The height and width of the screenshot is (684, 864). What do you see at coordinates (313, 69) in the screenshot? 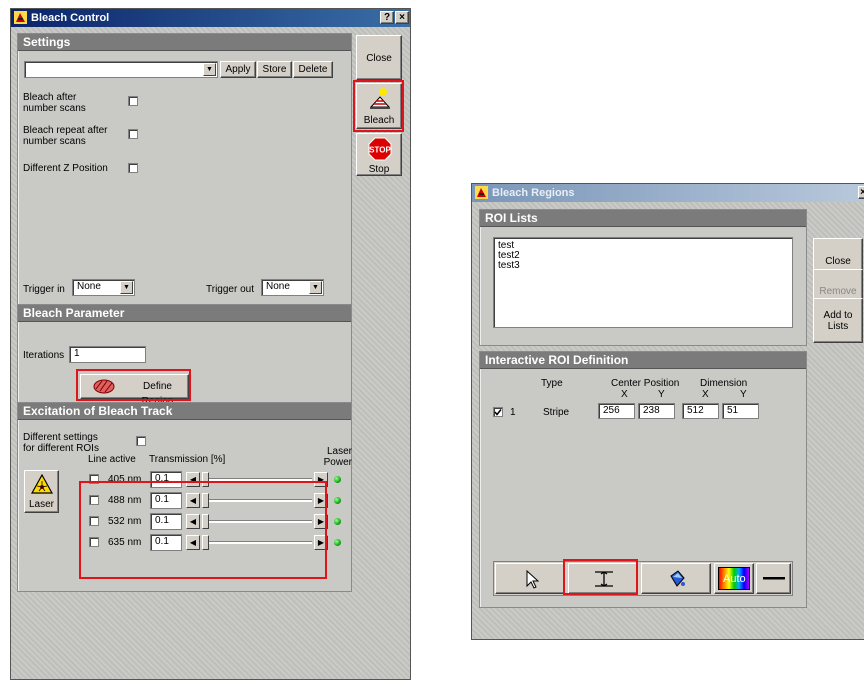
I see `delete-button: Delete` at bounding box center [313, 69].